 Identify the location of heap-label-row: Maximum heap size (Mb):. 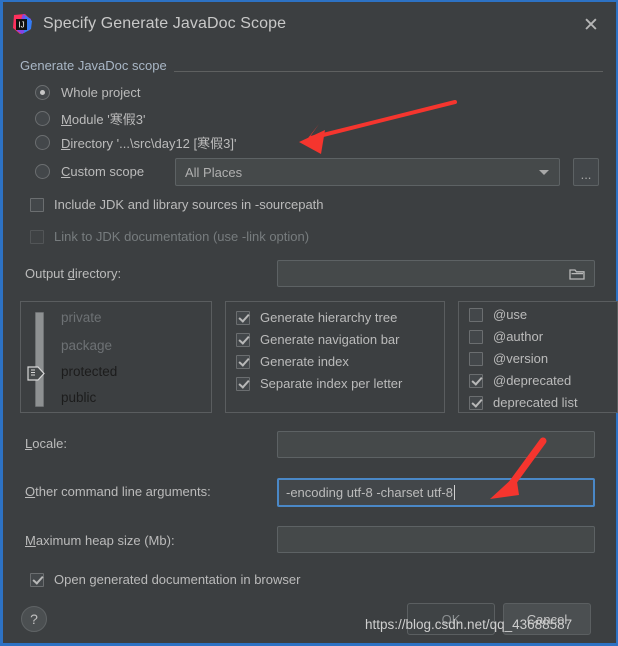
(100, 540).